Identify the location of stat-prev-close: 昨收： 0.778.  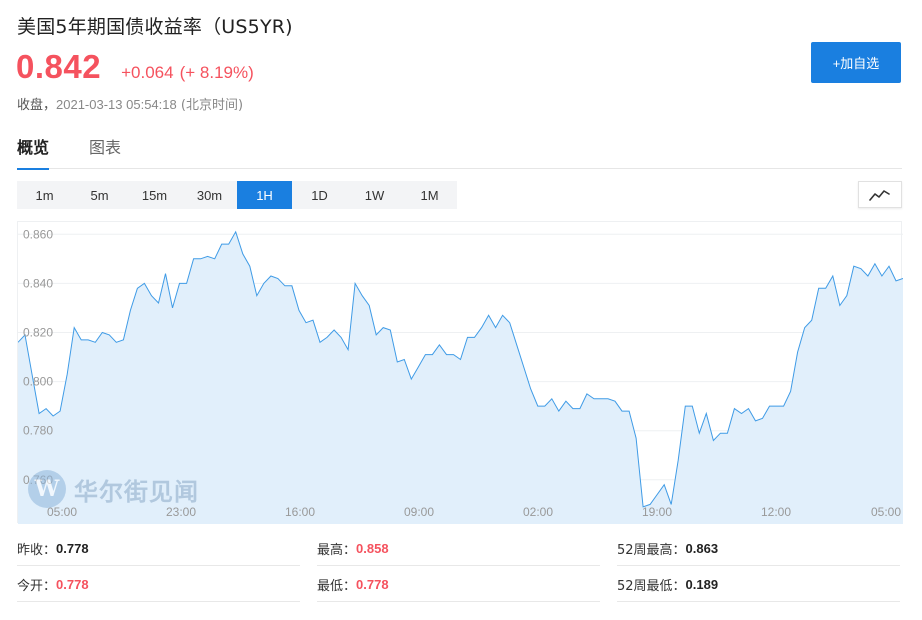
(158, 549).